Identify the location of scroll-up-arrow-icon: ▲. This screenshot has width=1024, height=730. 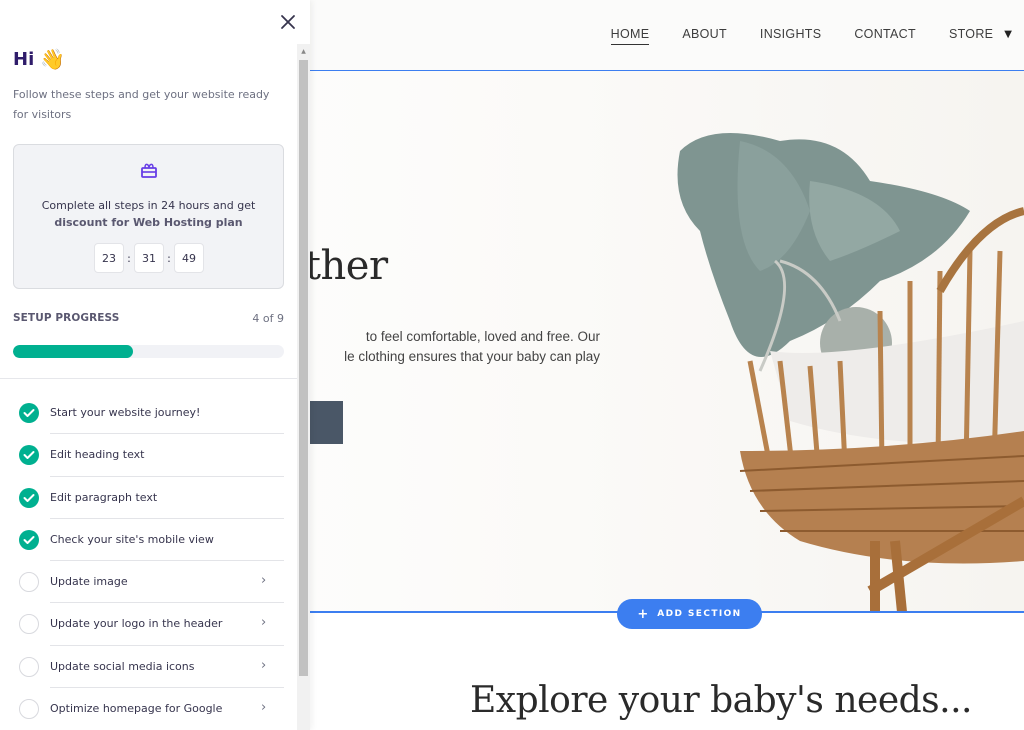
(303, 51).